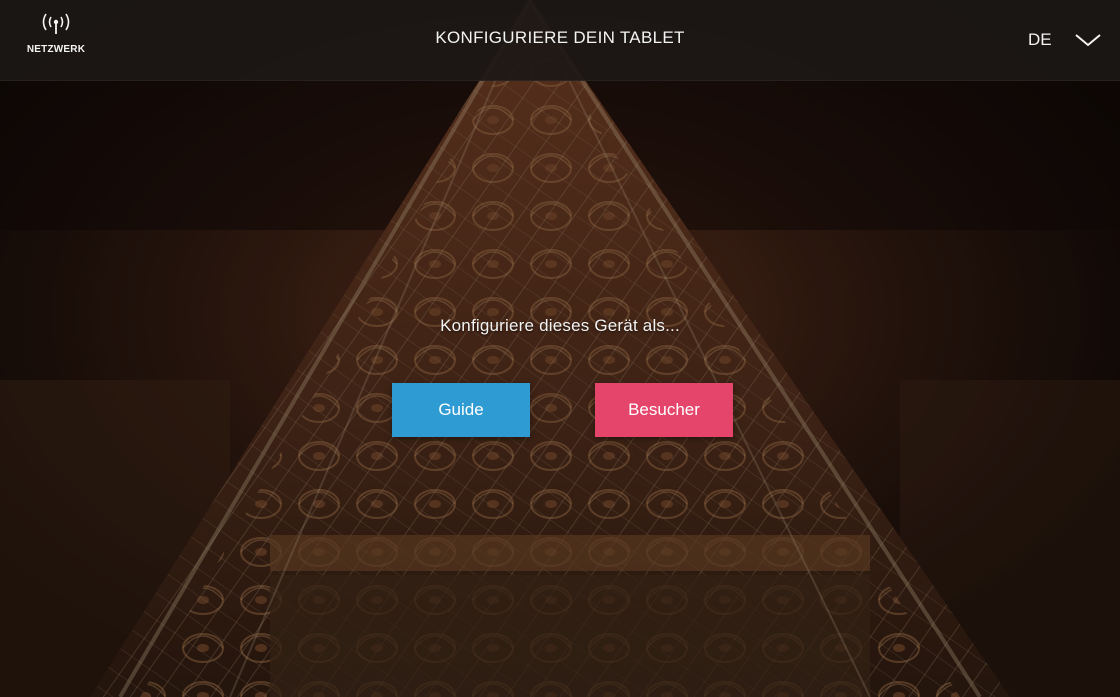 The image size is (1120, 697). Describe the element at coordinates (56, 49) in the screenshot. I see `network-label: NETZWERK` at that location.